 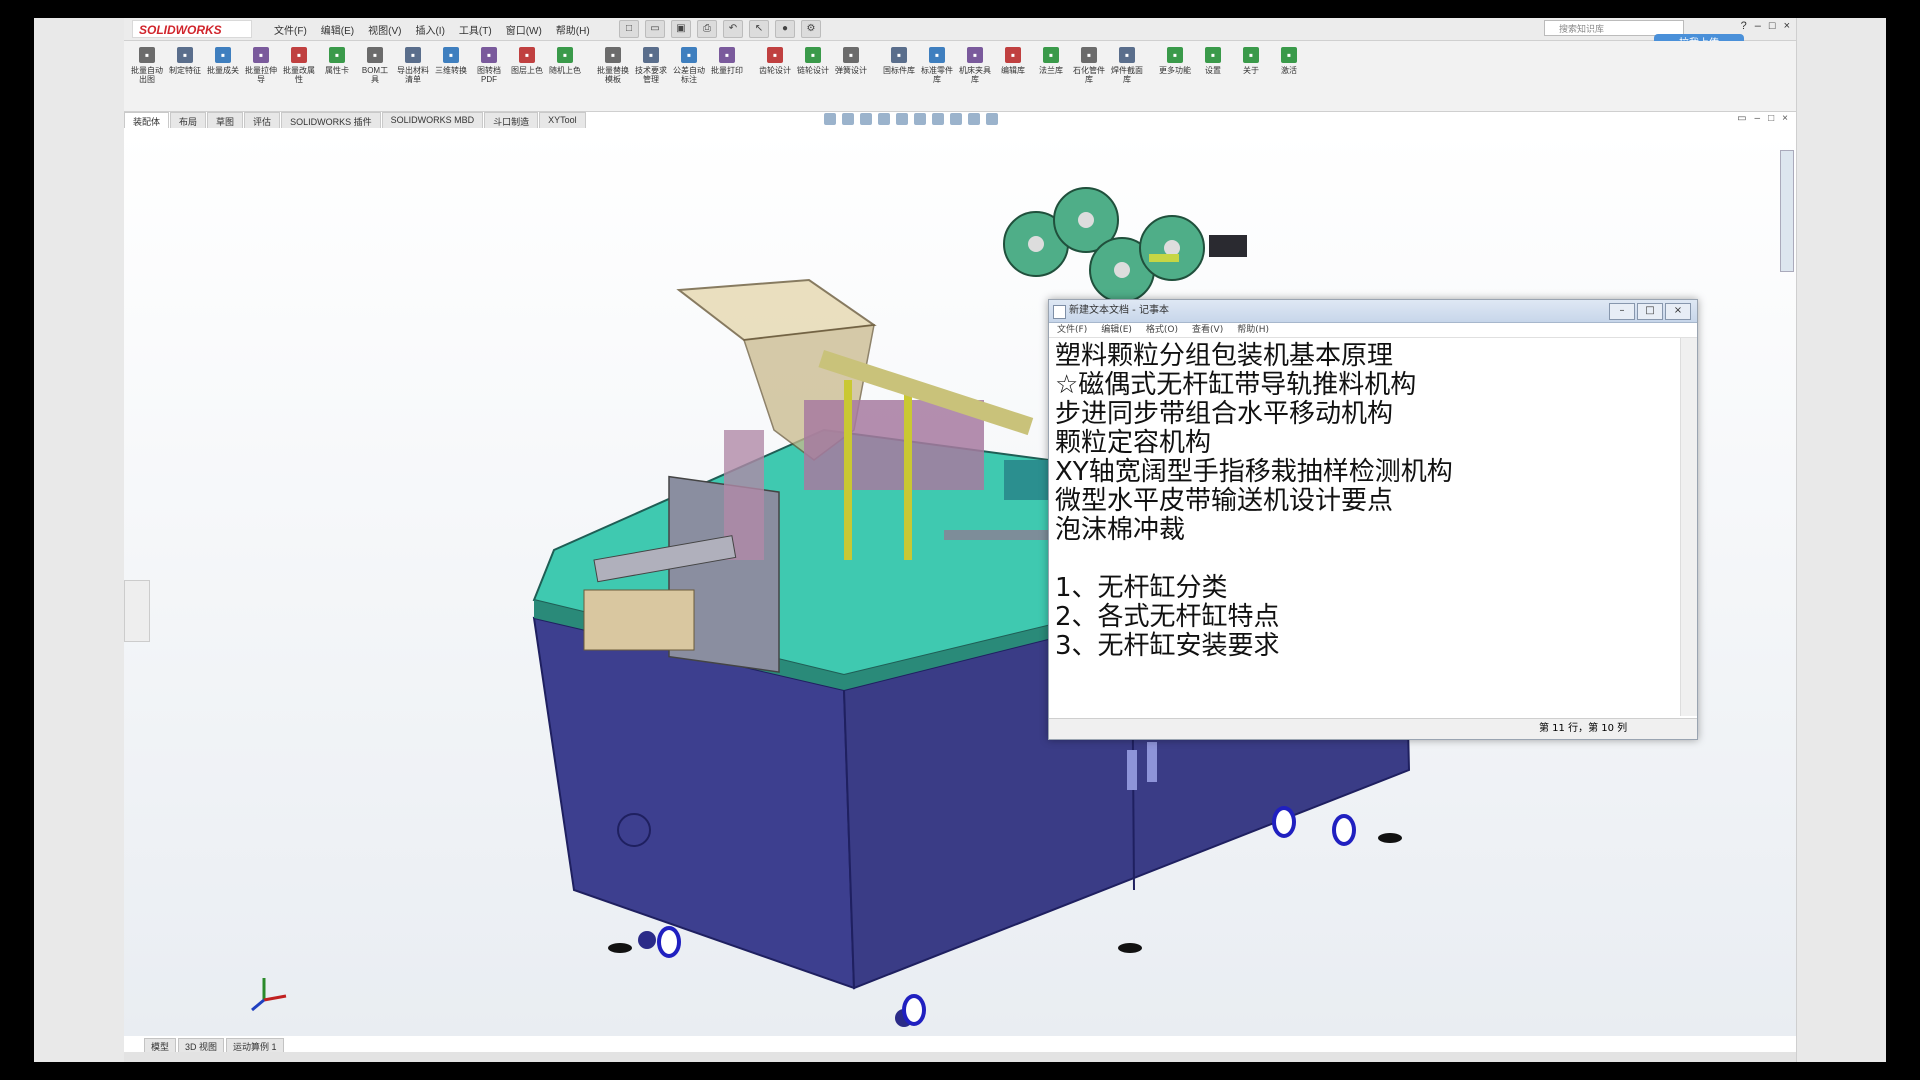 What do you see at coordinates (884, 119) in the screenshot?
I see `section-view-icon` at bounding box center [884, 119].